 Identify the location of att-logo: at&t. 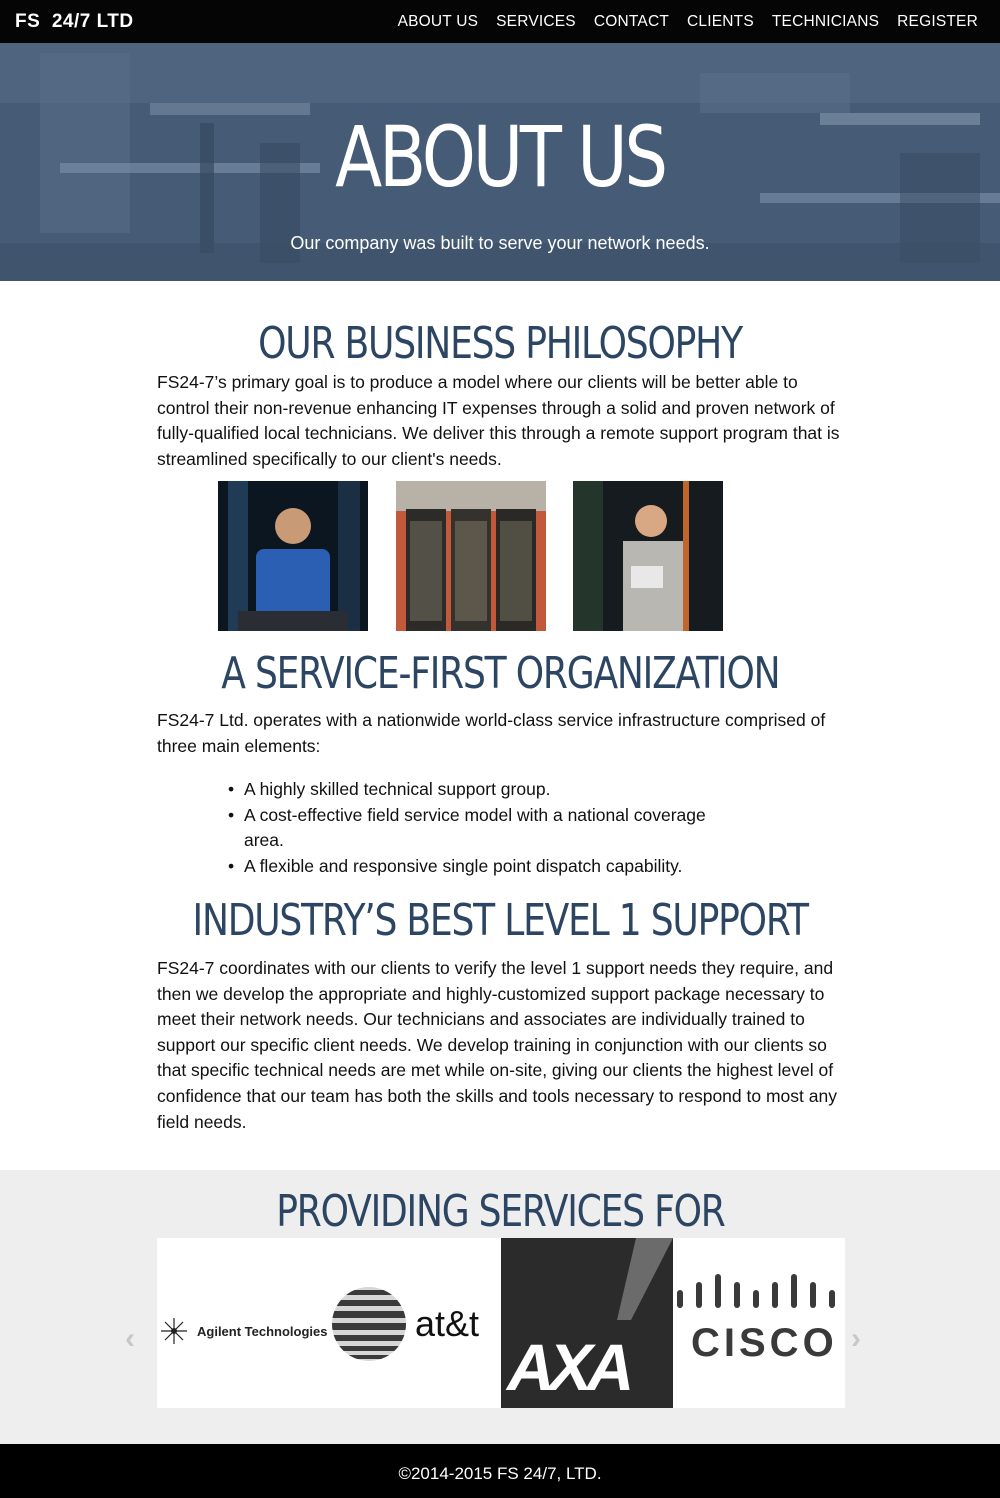
(415, 1323).